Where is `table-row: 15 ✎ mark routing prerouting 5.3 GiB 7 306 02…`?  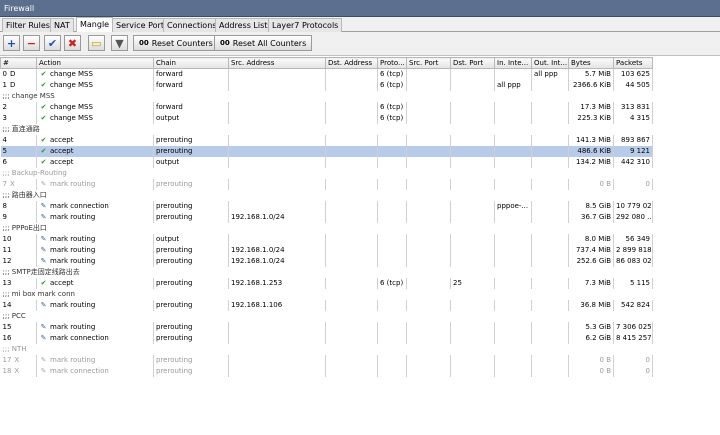 table-row: 15 ✎ mark routing prerouting 5.3 GiB 7 306 02… is located at coordinates (326, 327).